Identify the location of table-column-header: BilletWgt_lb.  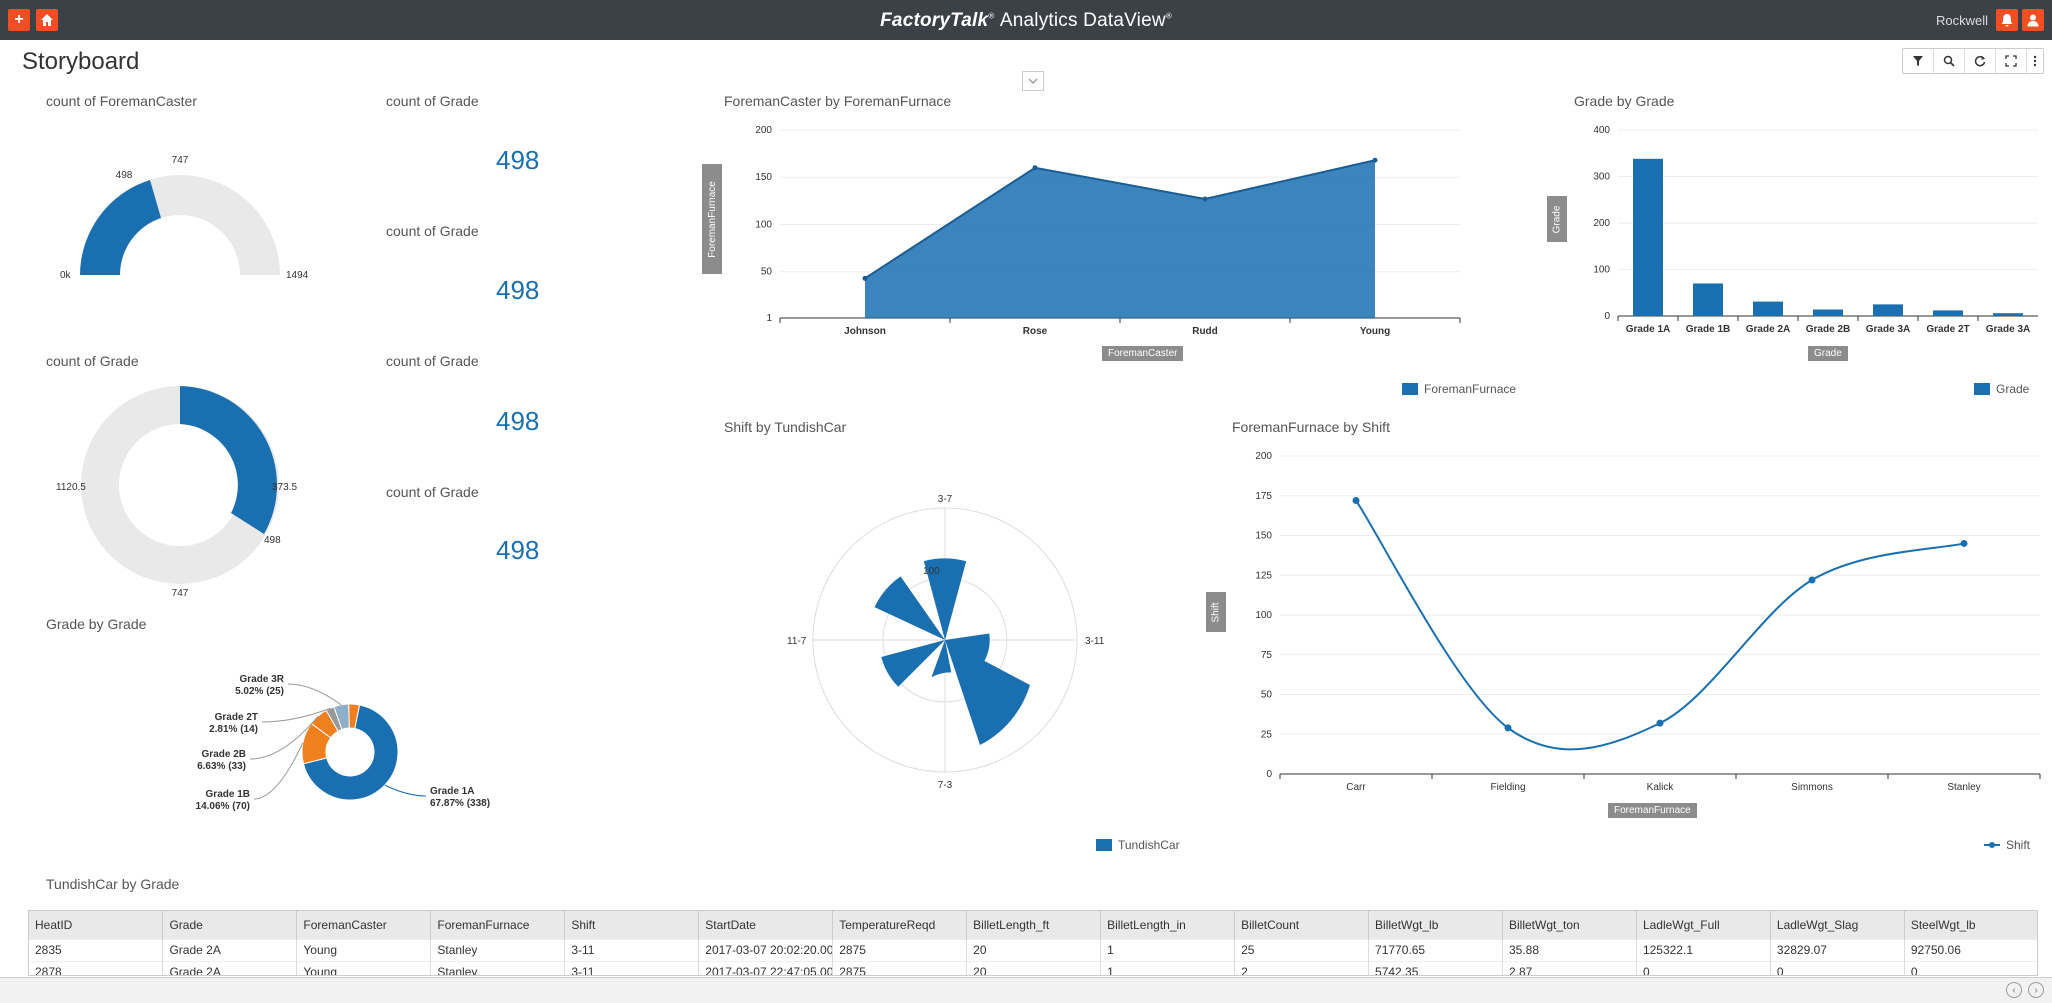
(1435, 925).